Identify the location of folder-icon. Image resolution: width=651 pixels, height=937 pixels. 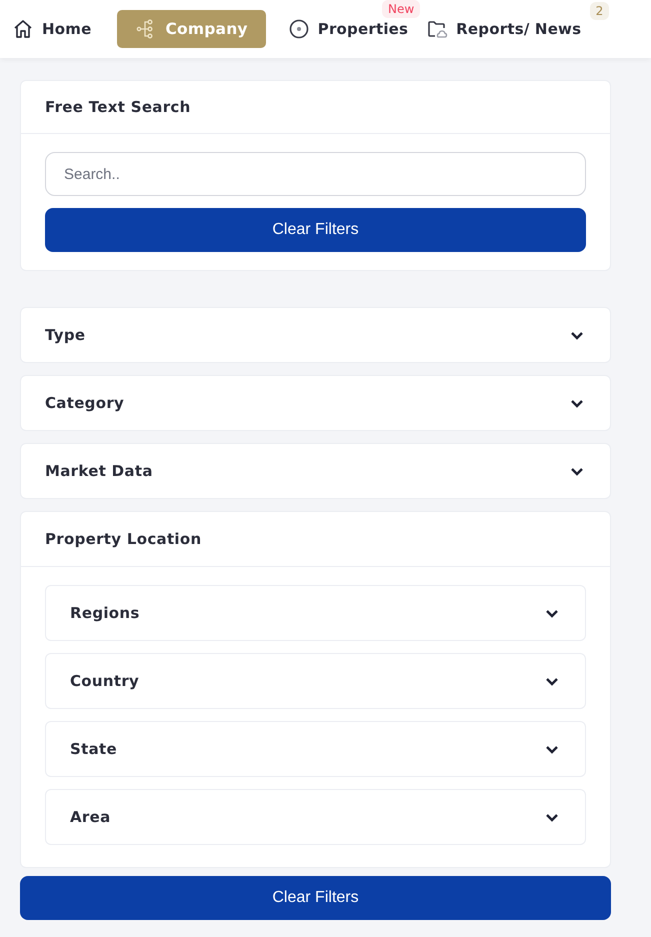
(437, 29).